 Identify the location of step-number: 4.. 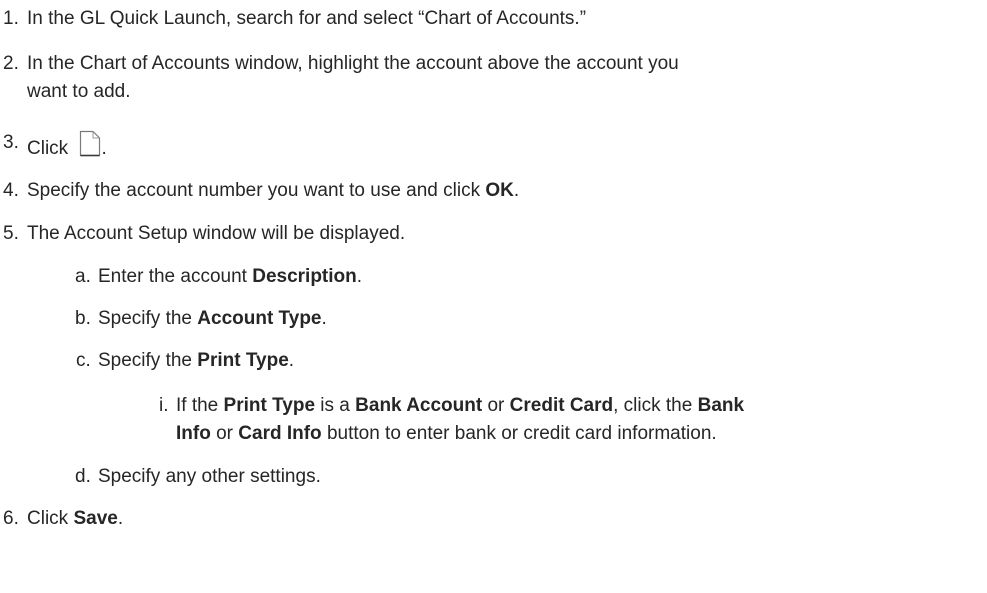
(11, 190).